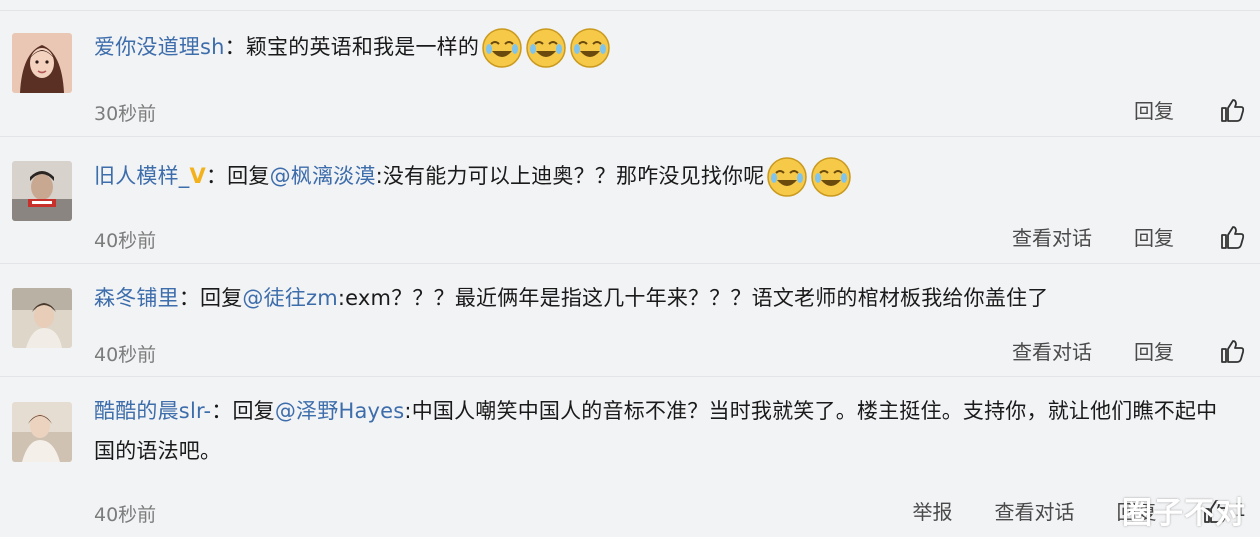 This screenshot has height=537, width=1260. What do you see at coordinates (142, 176) in the screenshot?
I see `username-link: 旧人模样_` at bounding box center [142, 176].